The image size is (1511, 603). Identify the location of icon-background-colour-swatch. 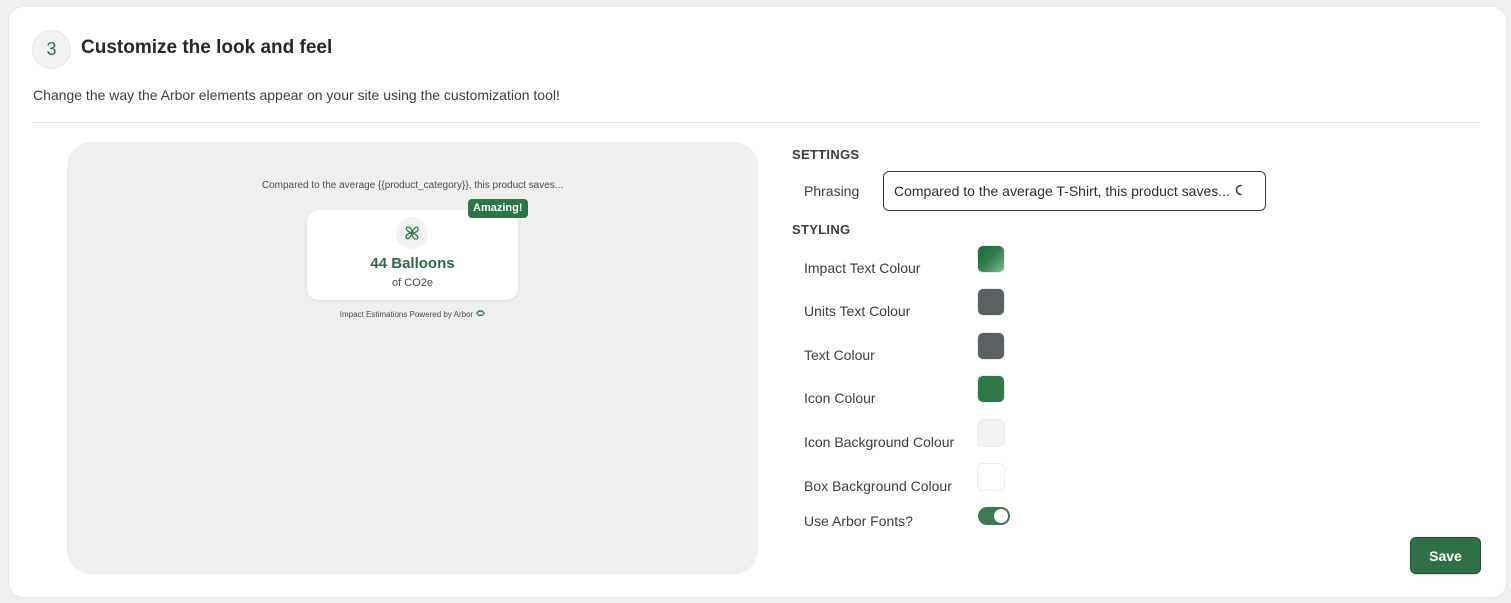
(991, 433).